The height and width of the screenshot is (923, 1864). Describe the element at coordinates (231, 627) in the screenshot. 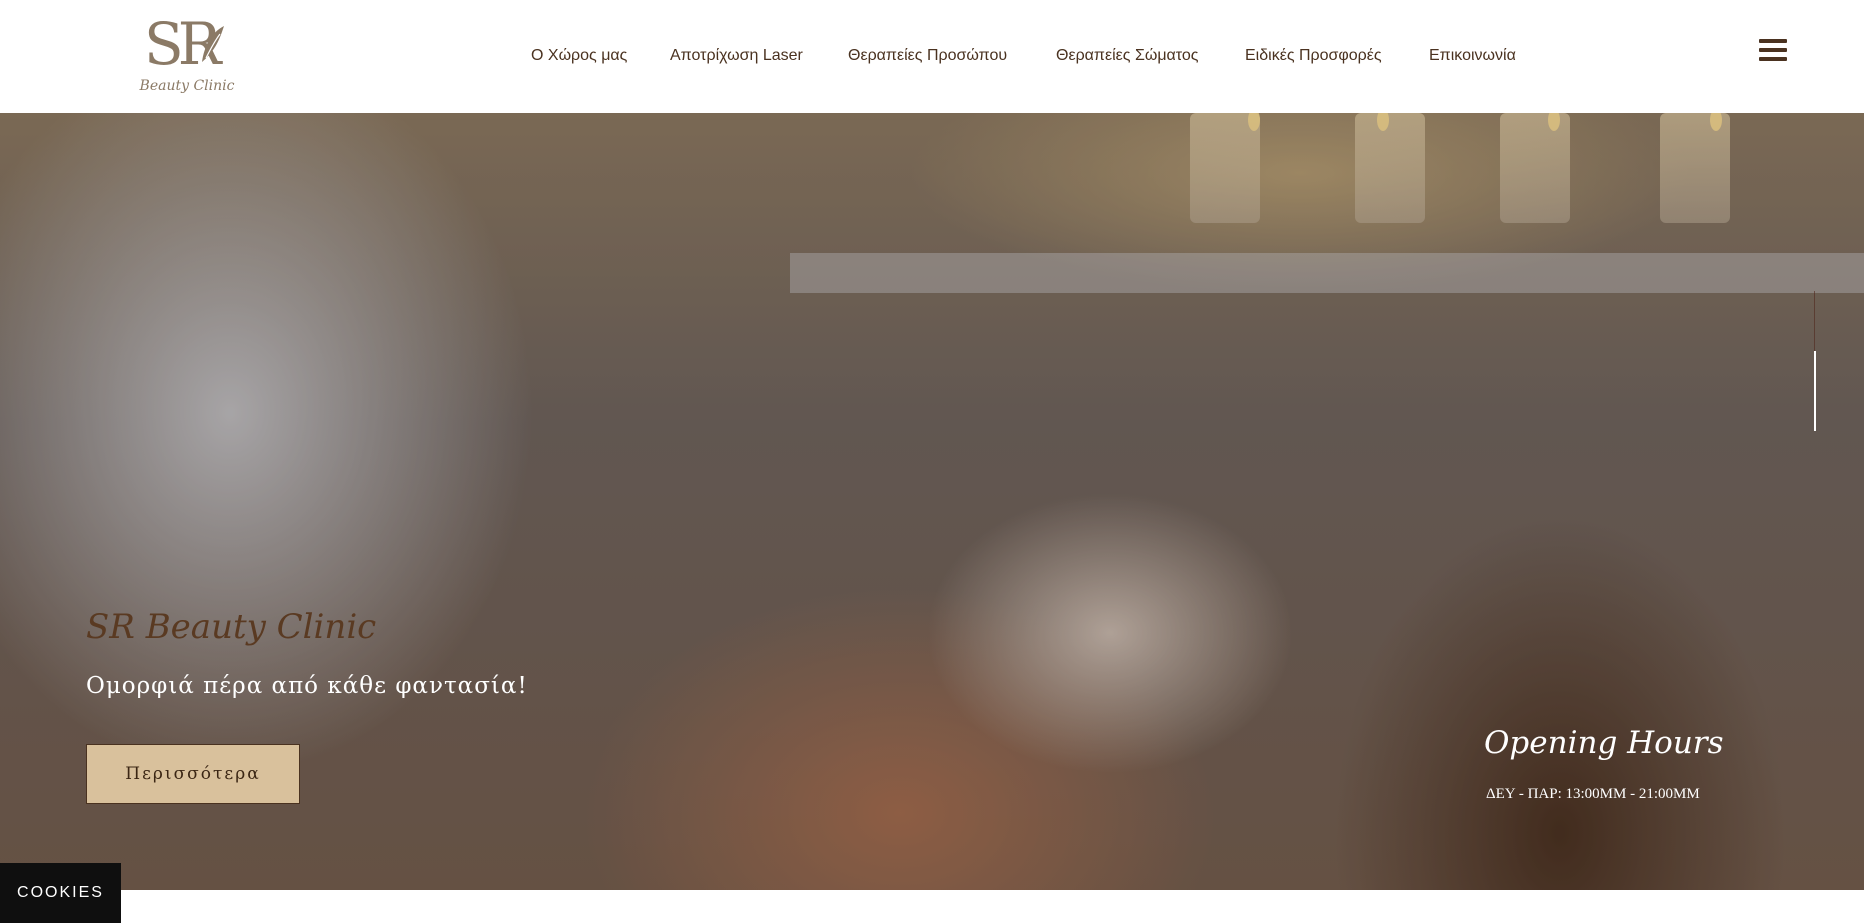

I see `hero-title: SR Beauty Clinic` at that location.